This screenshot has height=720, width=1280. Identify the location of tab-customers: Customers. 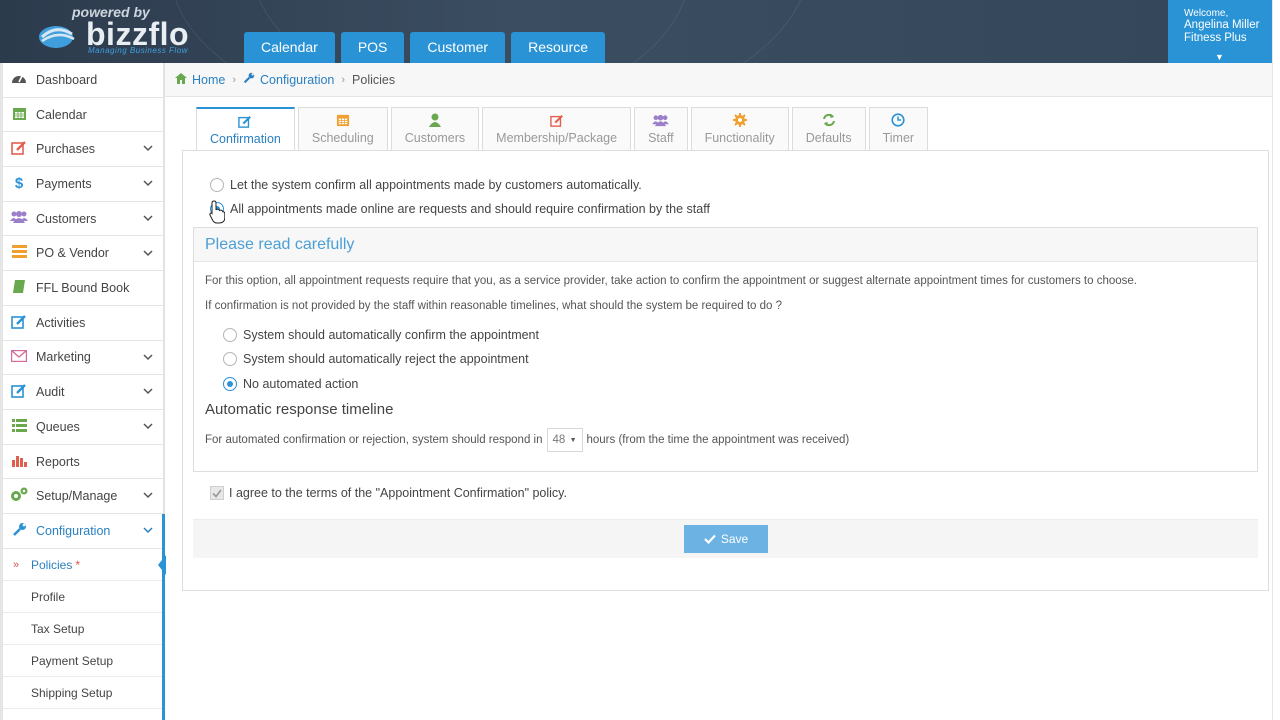
(435, 128).